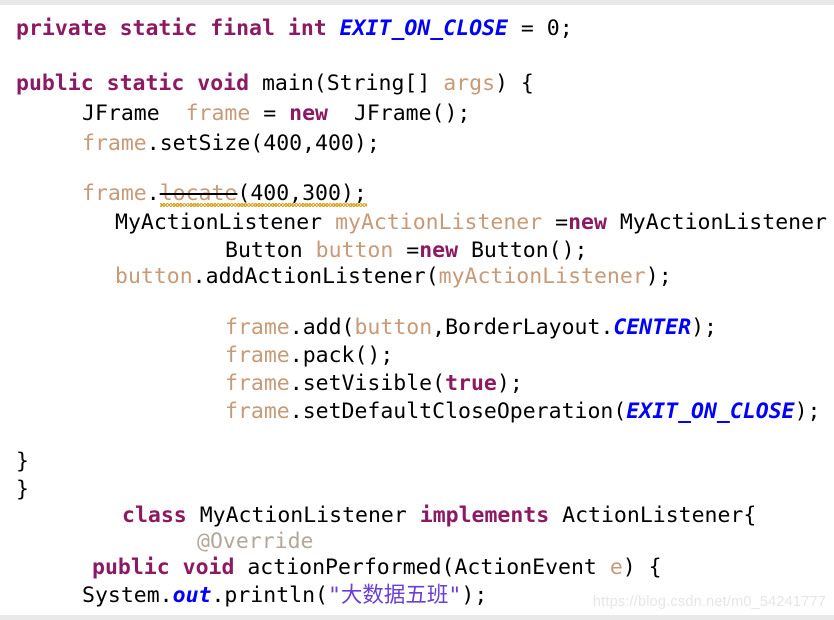 Image resolution: width=834 pixels, height=620 pixels. I want to click on identifier-token: pack, so click(328, 355).